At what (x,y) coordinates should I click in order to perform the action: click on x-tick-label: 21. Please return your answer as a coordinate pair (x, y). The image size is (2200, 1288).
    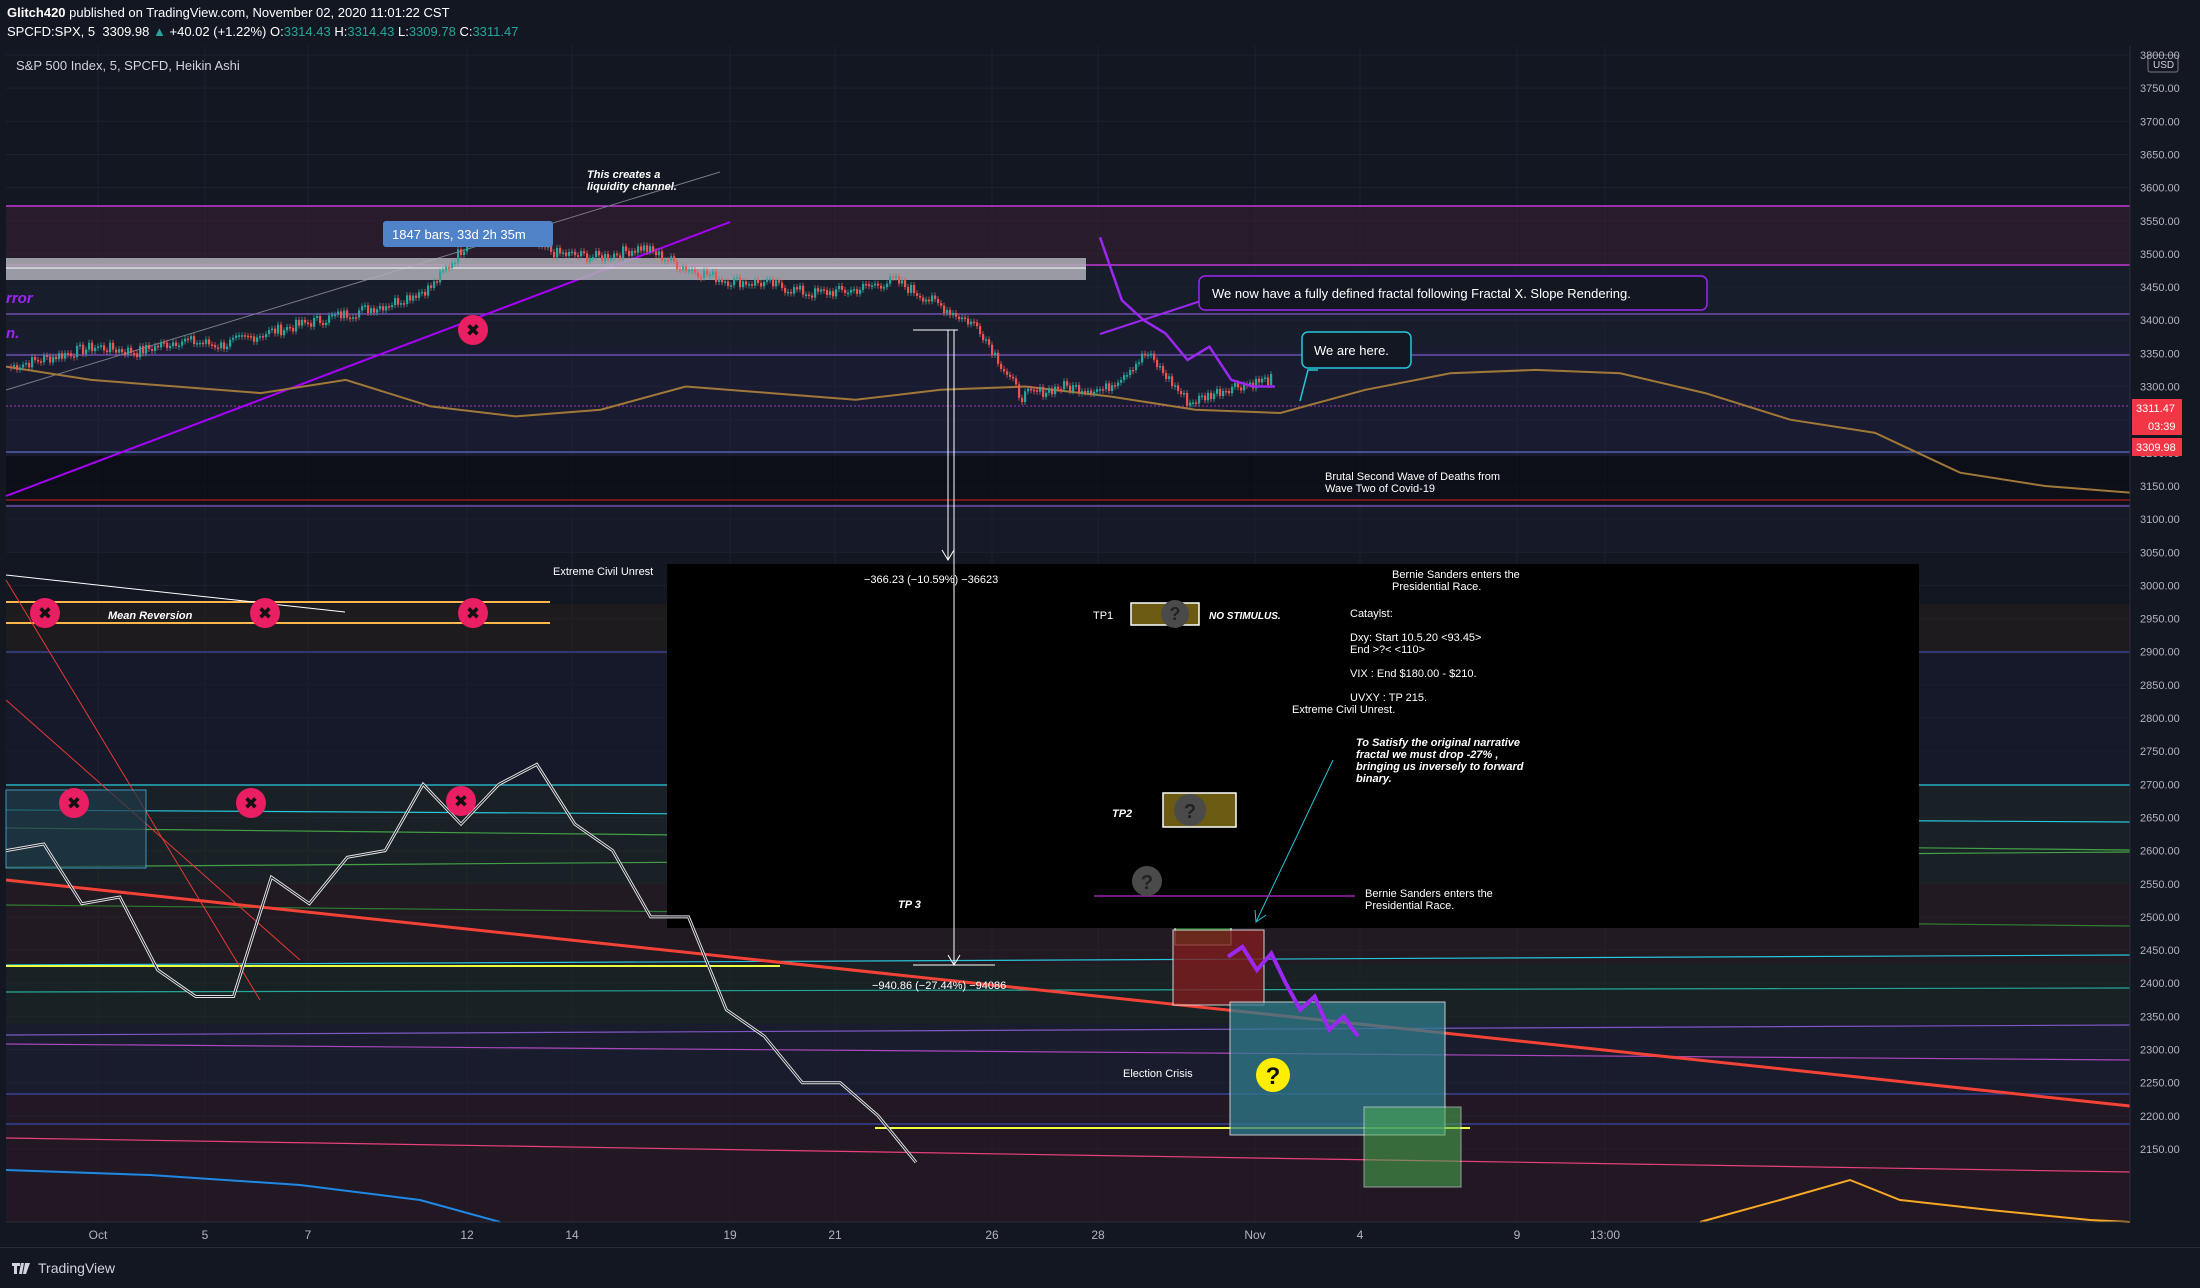
    Looking at the image, I should click on (835, 1235).